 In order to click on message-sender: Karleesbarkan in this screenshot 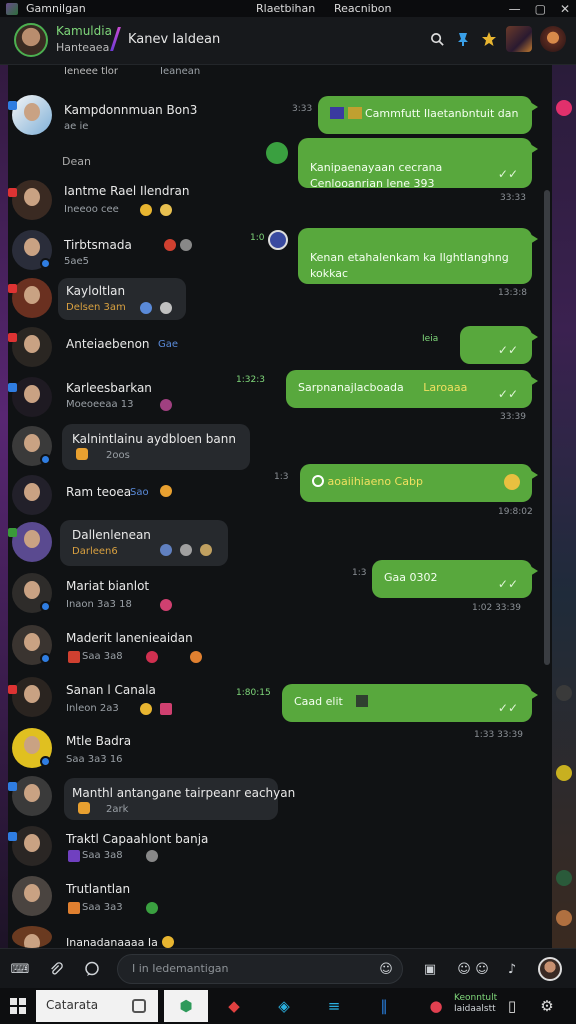, I will do `click(109, 388)`.